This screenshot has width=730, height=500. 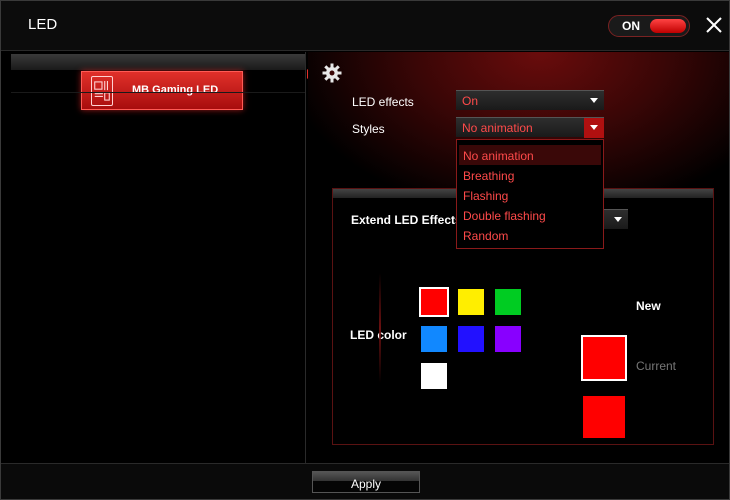 I want to click on styles-select: No animation, so click(x=530, y=127).